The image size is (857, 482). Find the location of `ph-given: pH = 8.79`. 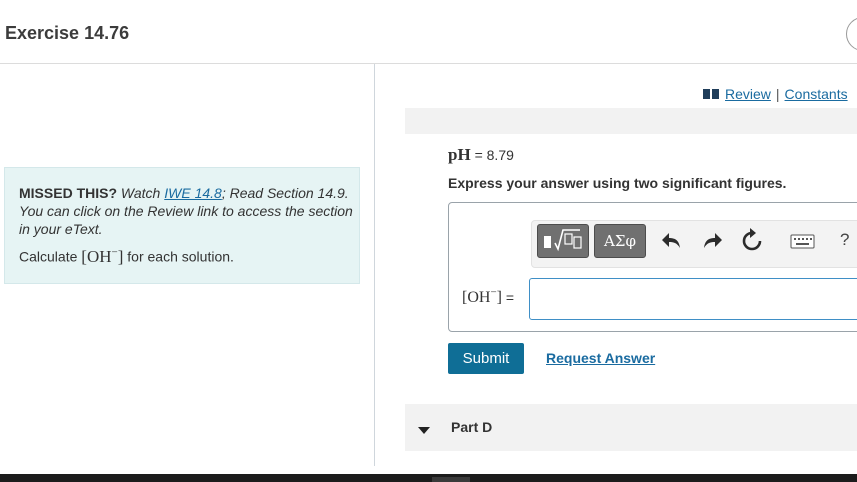

ph-given: pH = 8.79 is located at coordinates (481, 155).